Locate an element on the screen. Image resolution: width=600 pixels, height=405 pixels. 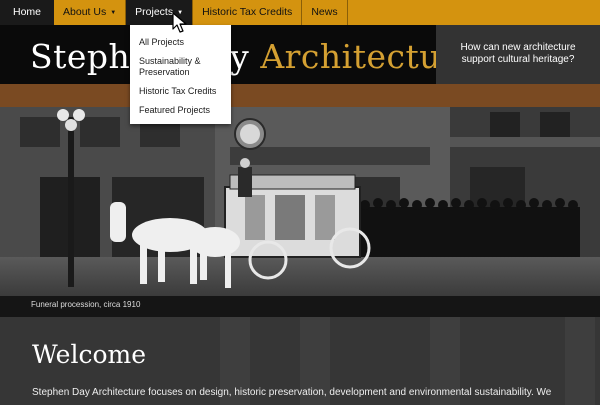
nav-news-label: News is located at coordinates (324, 12).